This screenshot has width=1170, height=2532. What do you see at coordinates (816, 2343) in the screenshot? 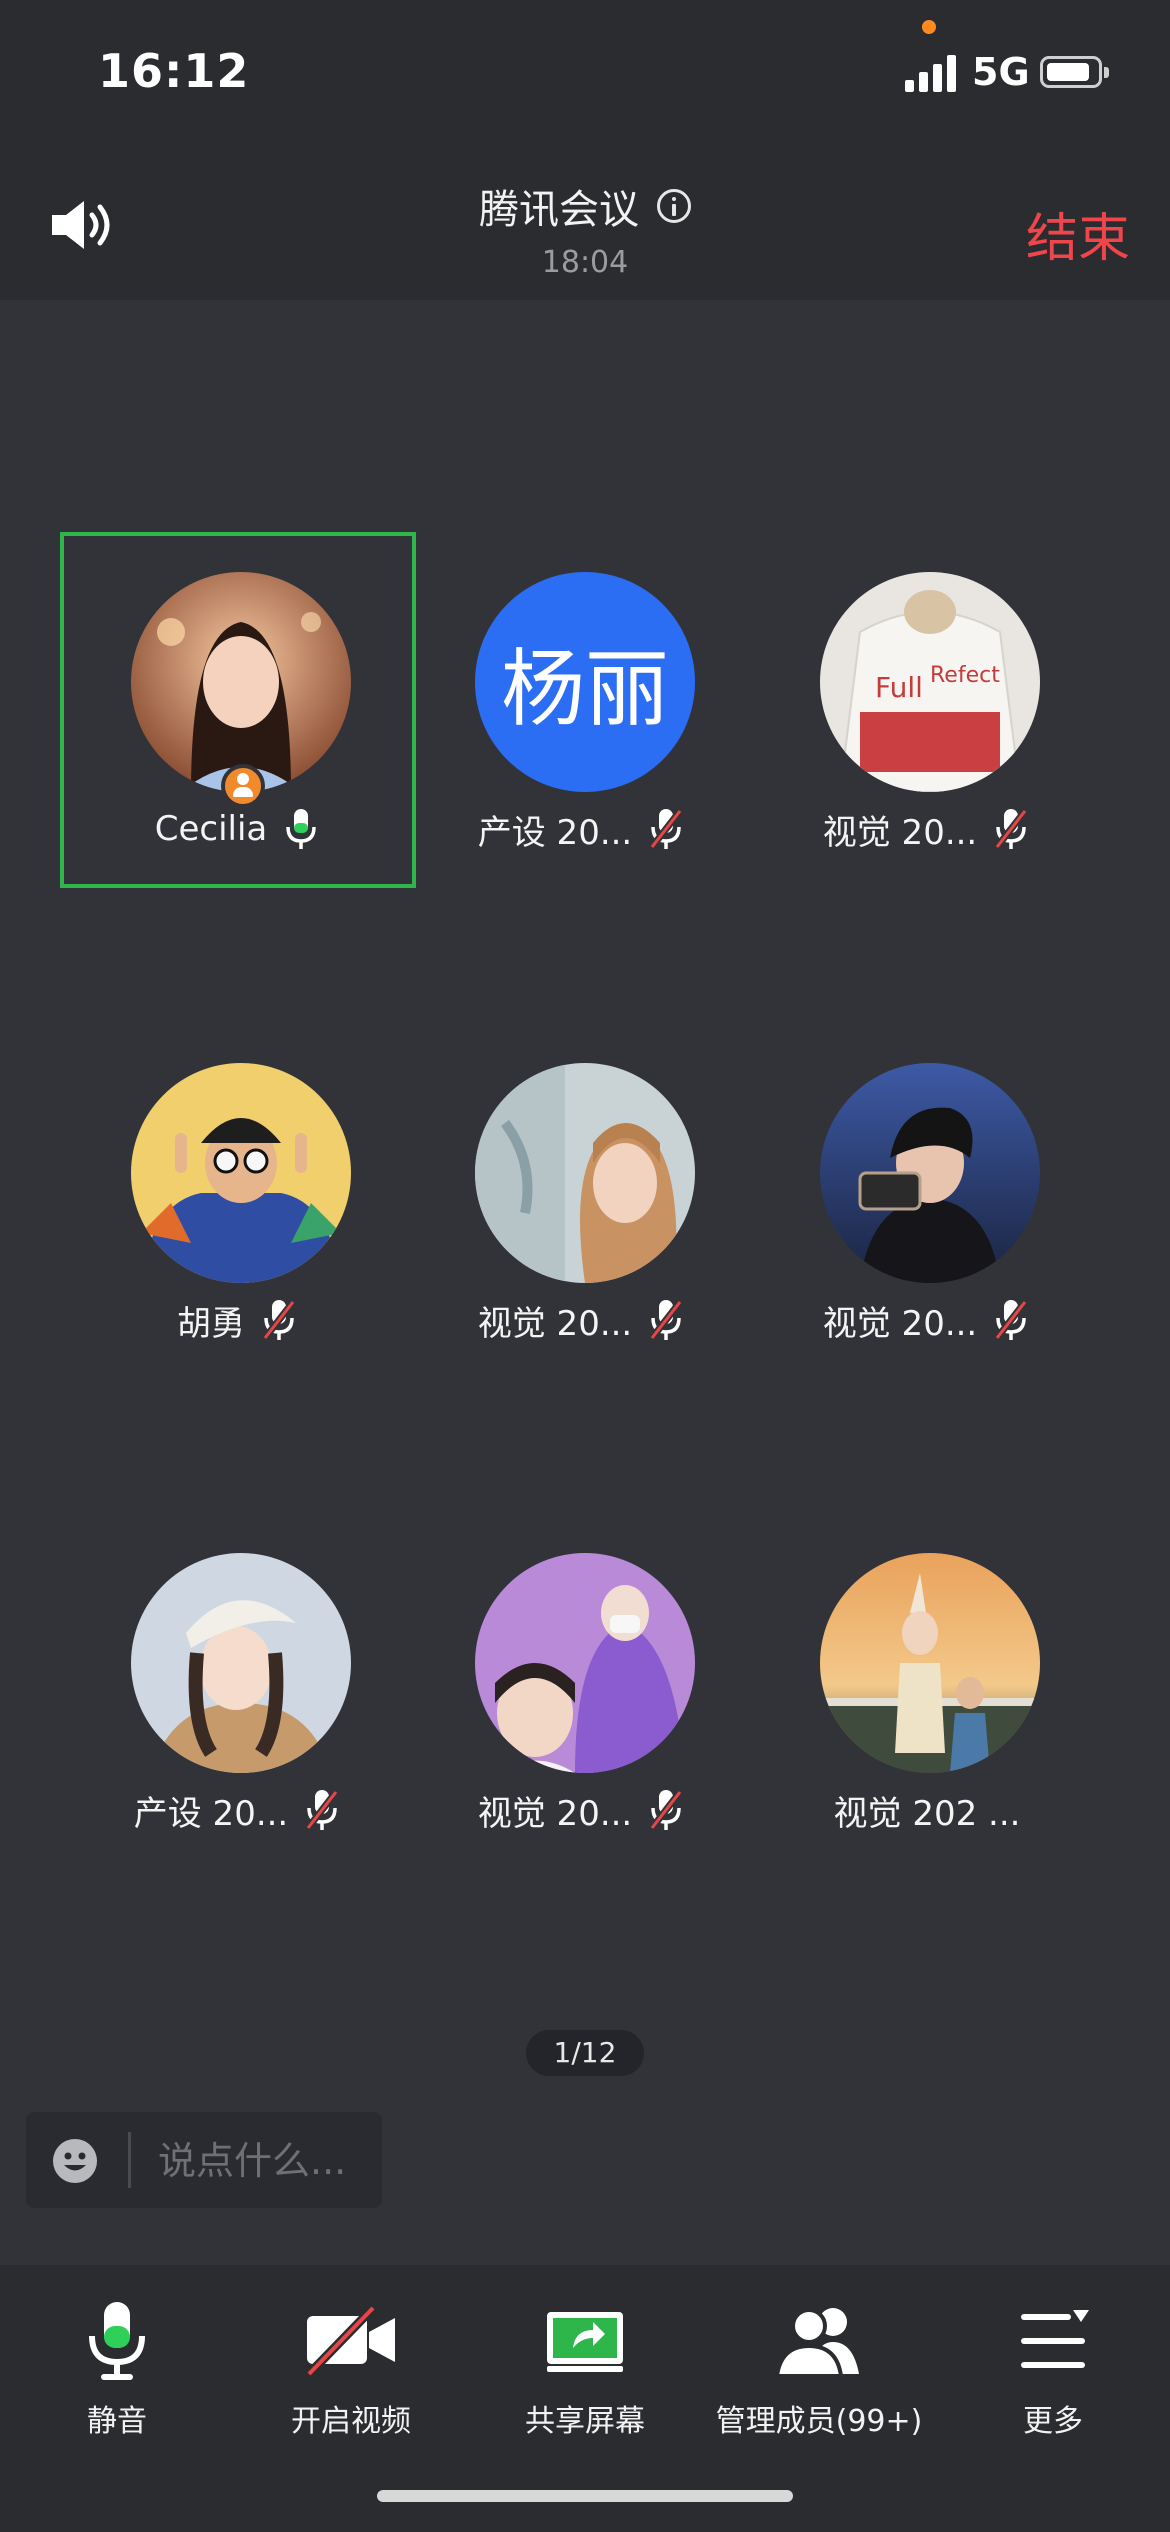
I see `members-icon` at bounding box center [816, 2343].